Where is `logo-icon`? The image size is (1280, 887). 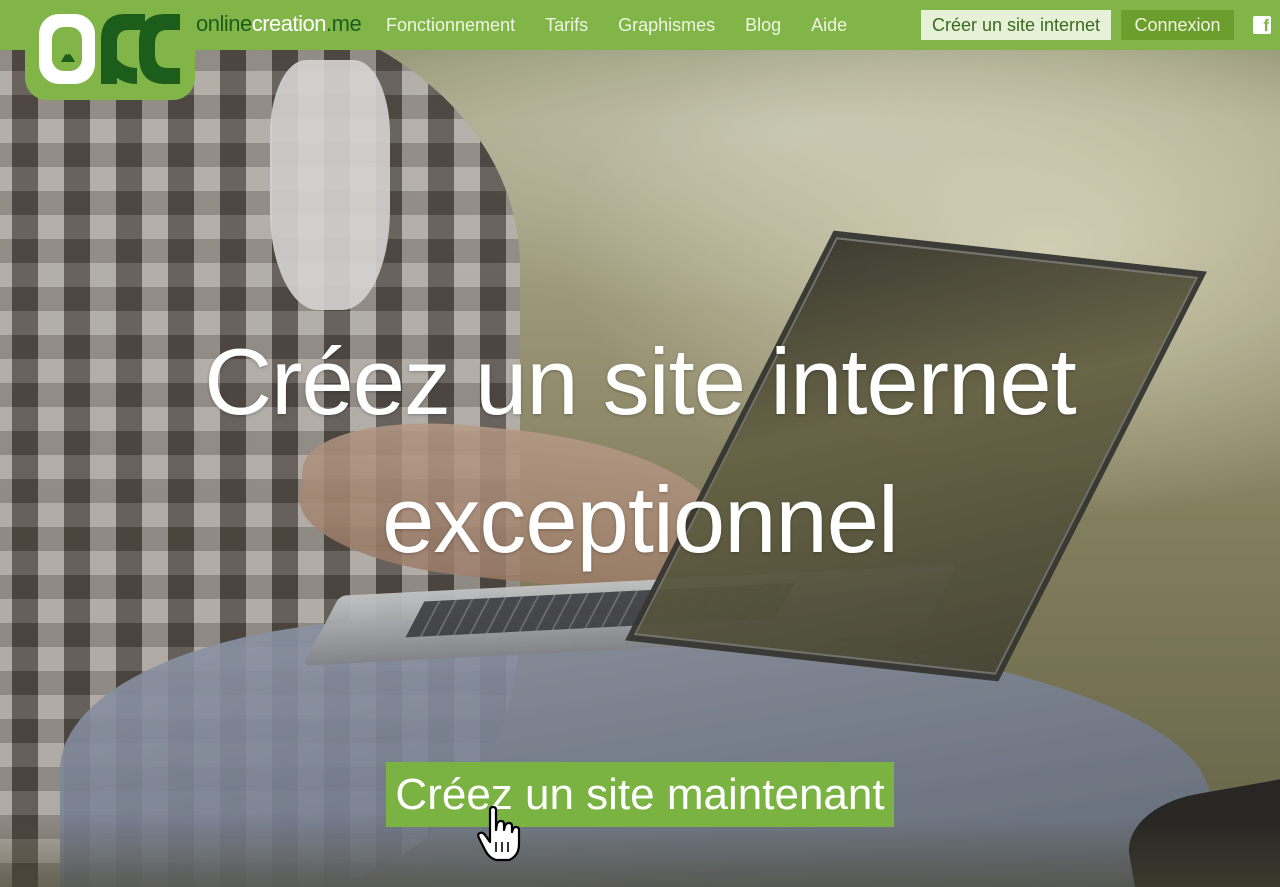 logo-icon is located at coordinates (109, 49).